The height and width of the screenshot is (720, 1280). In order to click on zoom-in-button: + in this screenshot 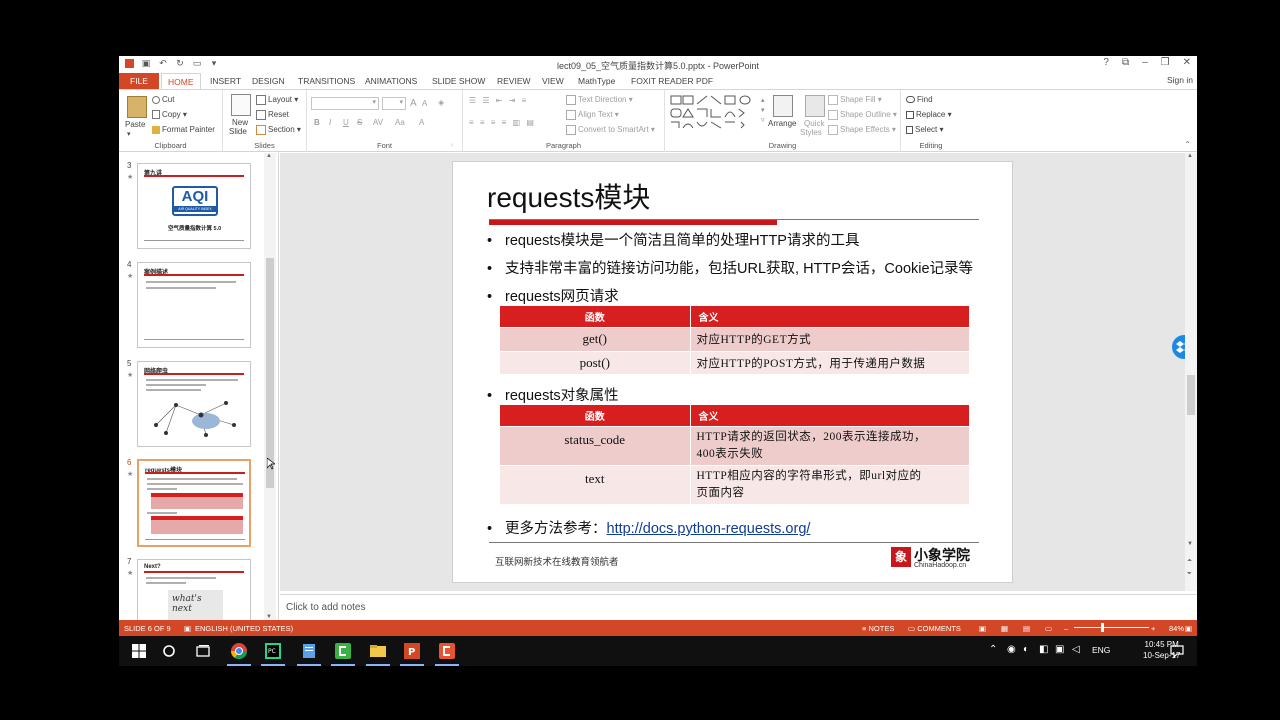, I will do `click(1153, 628)`.